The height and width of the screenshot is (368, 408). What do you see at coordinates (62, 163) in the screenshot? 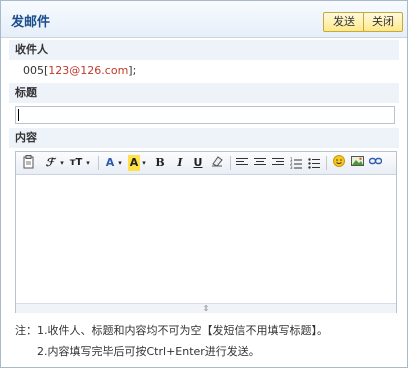
I see `font-family-dropdown-icon: ▾` at bounding box center [62, 163].